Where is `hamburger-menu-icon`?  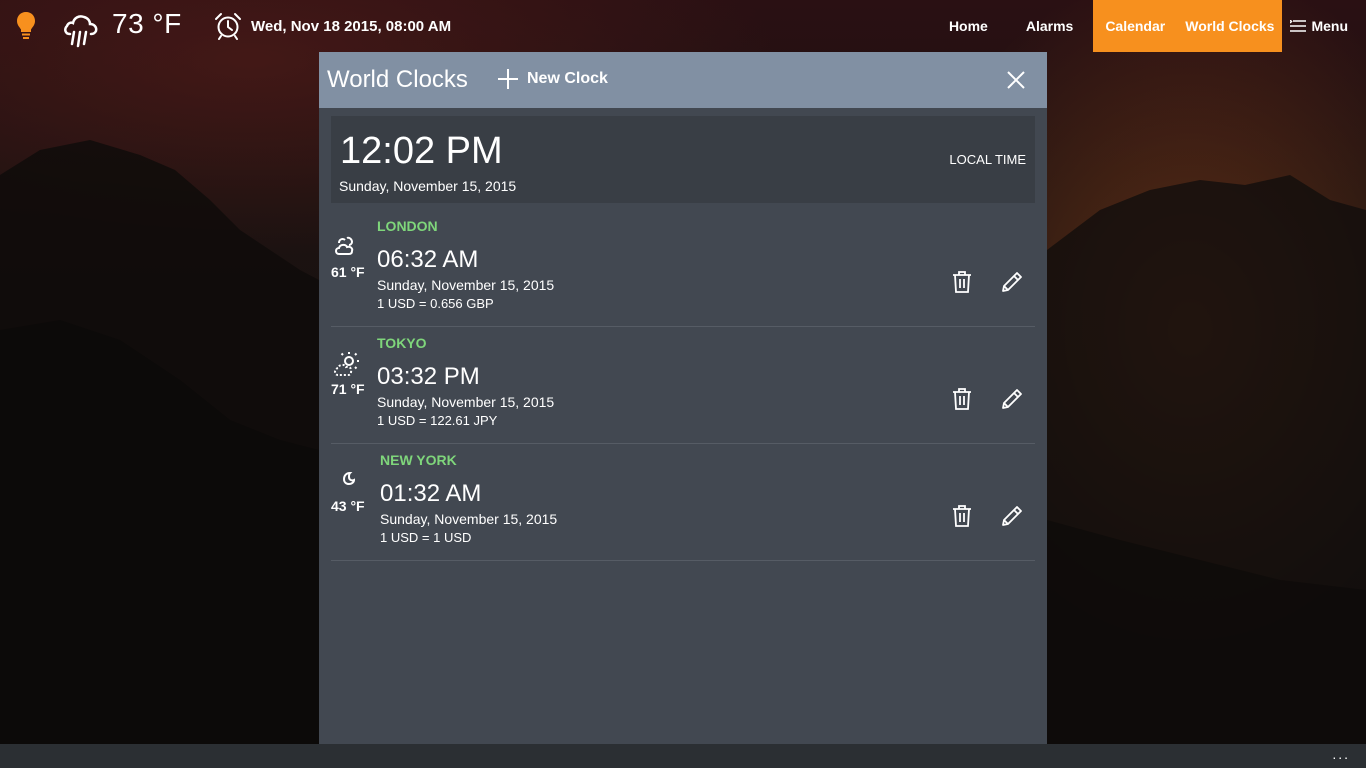 hamburger-menu-icon is located at coordinates (1298, 26).